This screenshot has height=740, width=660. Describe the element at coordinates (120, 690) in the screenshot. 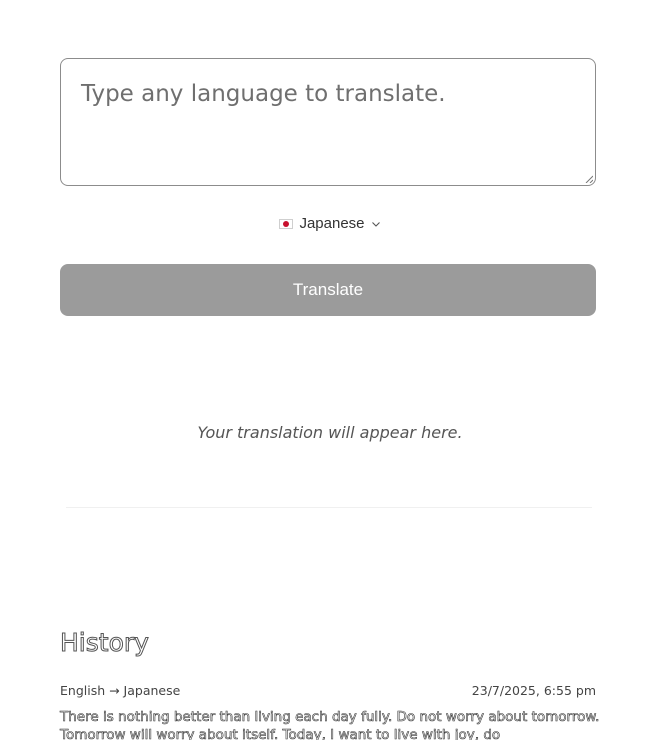

I see `history-item-direction: English → Japanese` at that location.